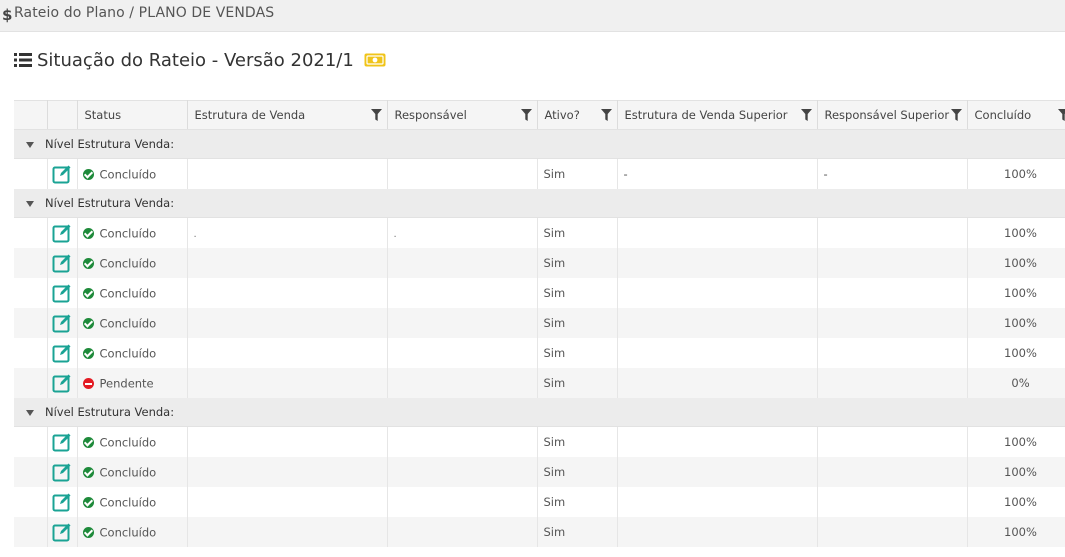 The image size is (1065, 557). Describe the element at coordinates (23, 60) in the screenshot. I see `list-icon` at that location.